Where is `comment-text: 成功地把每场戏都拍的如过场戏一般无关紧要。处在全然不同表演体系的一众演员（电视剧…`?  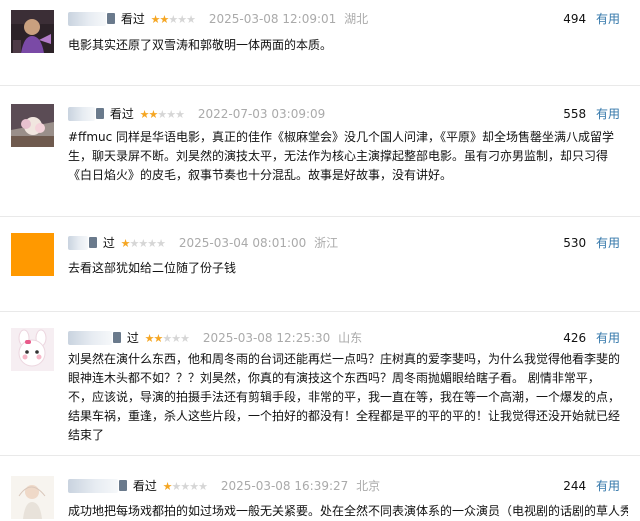
comment-text: 成功地把每场戏都拍的如过场戏一般无关紧要。处在全然不同表演体系的一众演员（电视剧… is located at coordinates (348, 511).